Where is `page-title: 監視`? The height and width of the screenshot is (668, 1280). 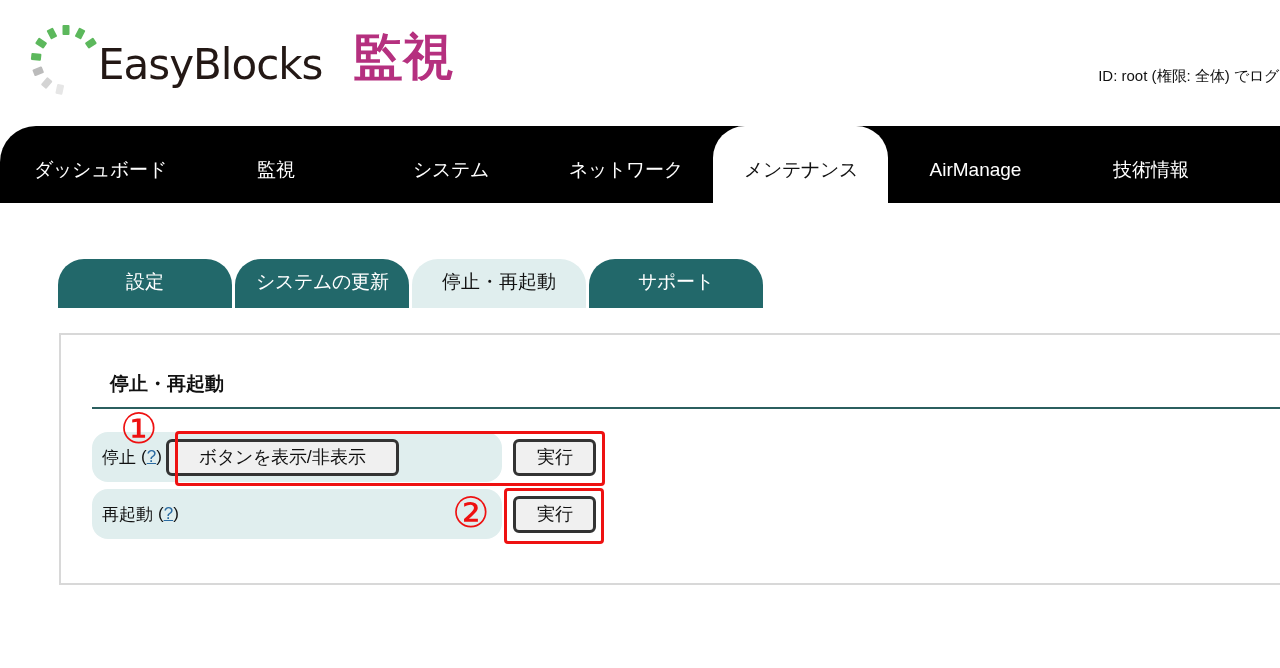
page-title: 監視 is located at coordinates (402, 57).